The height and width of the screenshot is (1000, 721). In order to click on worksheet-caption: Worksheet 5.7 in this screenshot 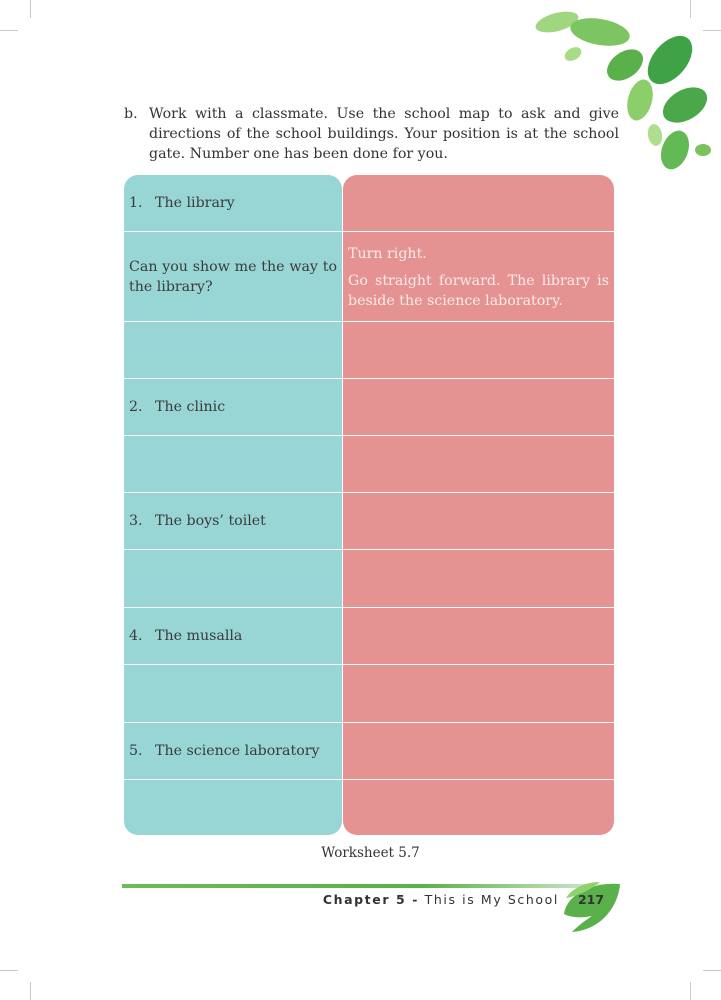, I will do `click(370, 853)`.